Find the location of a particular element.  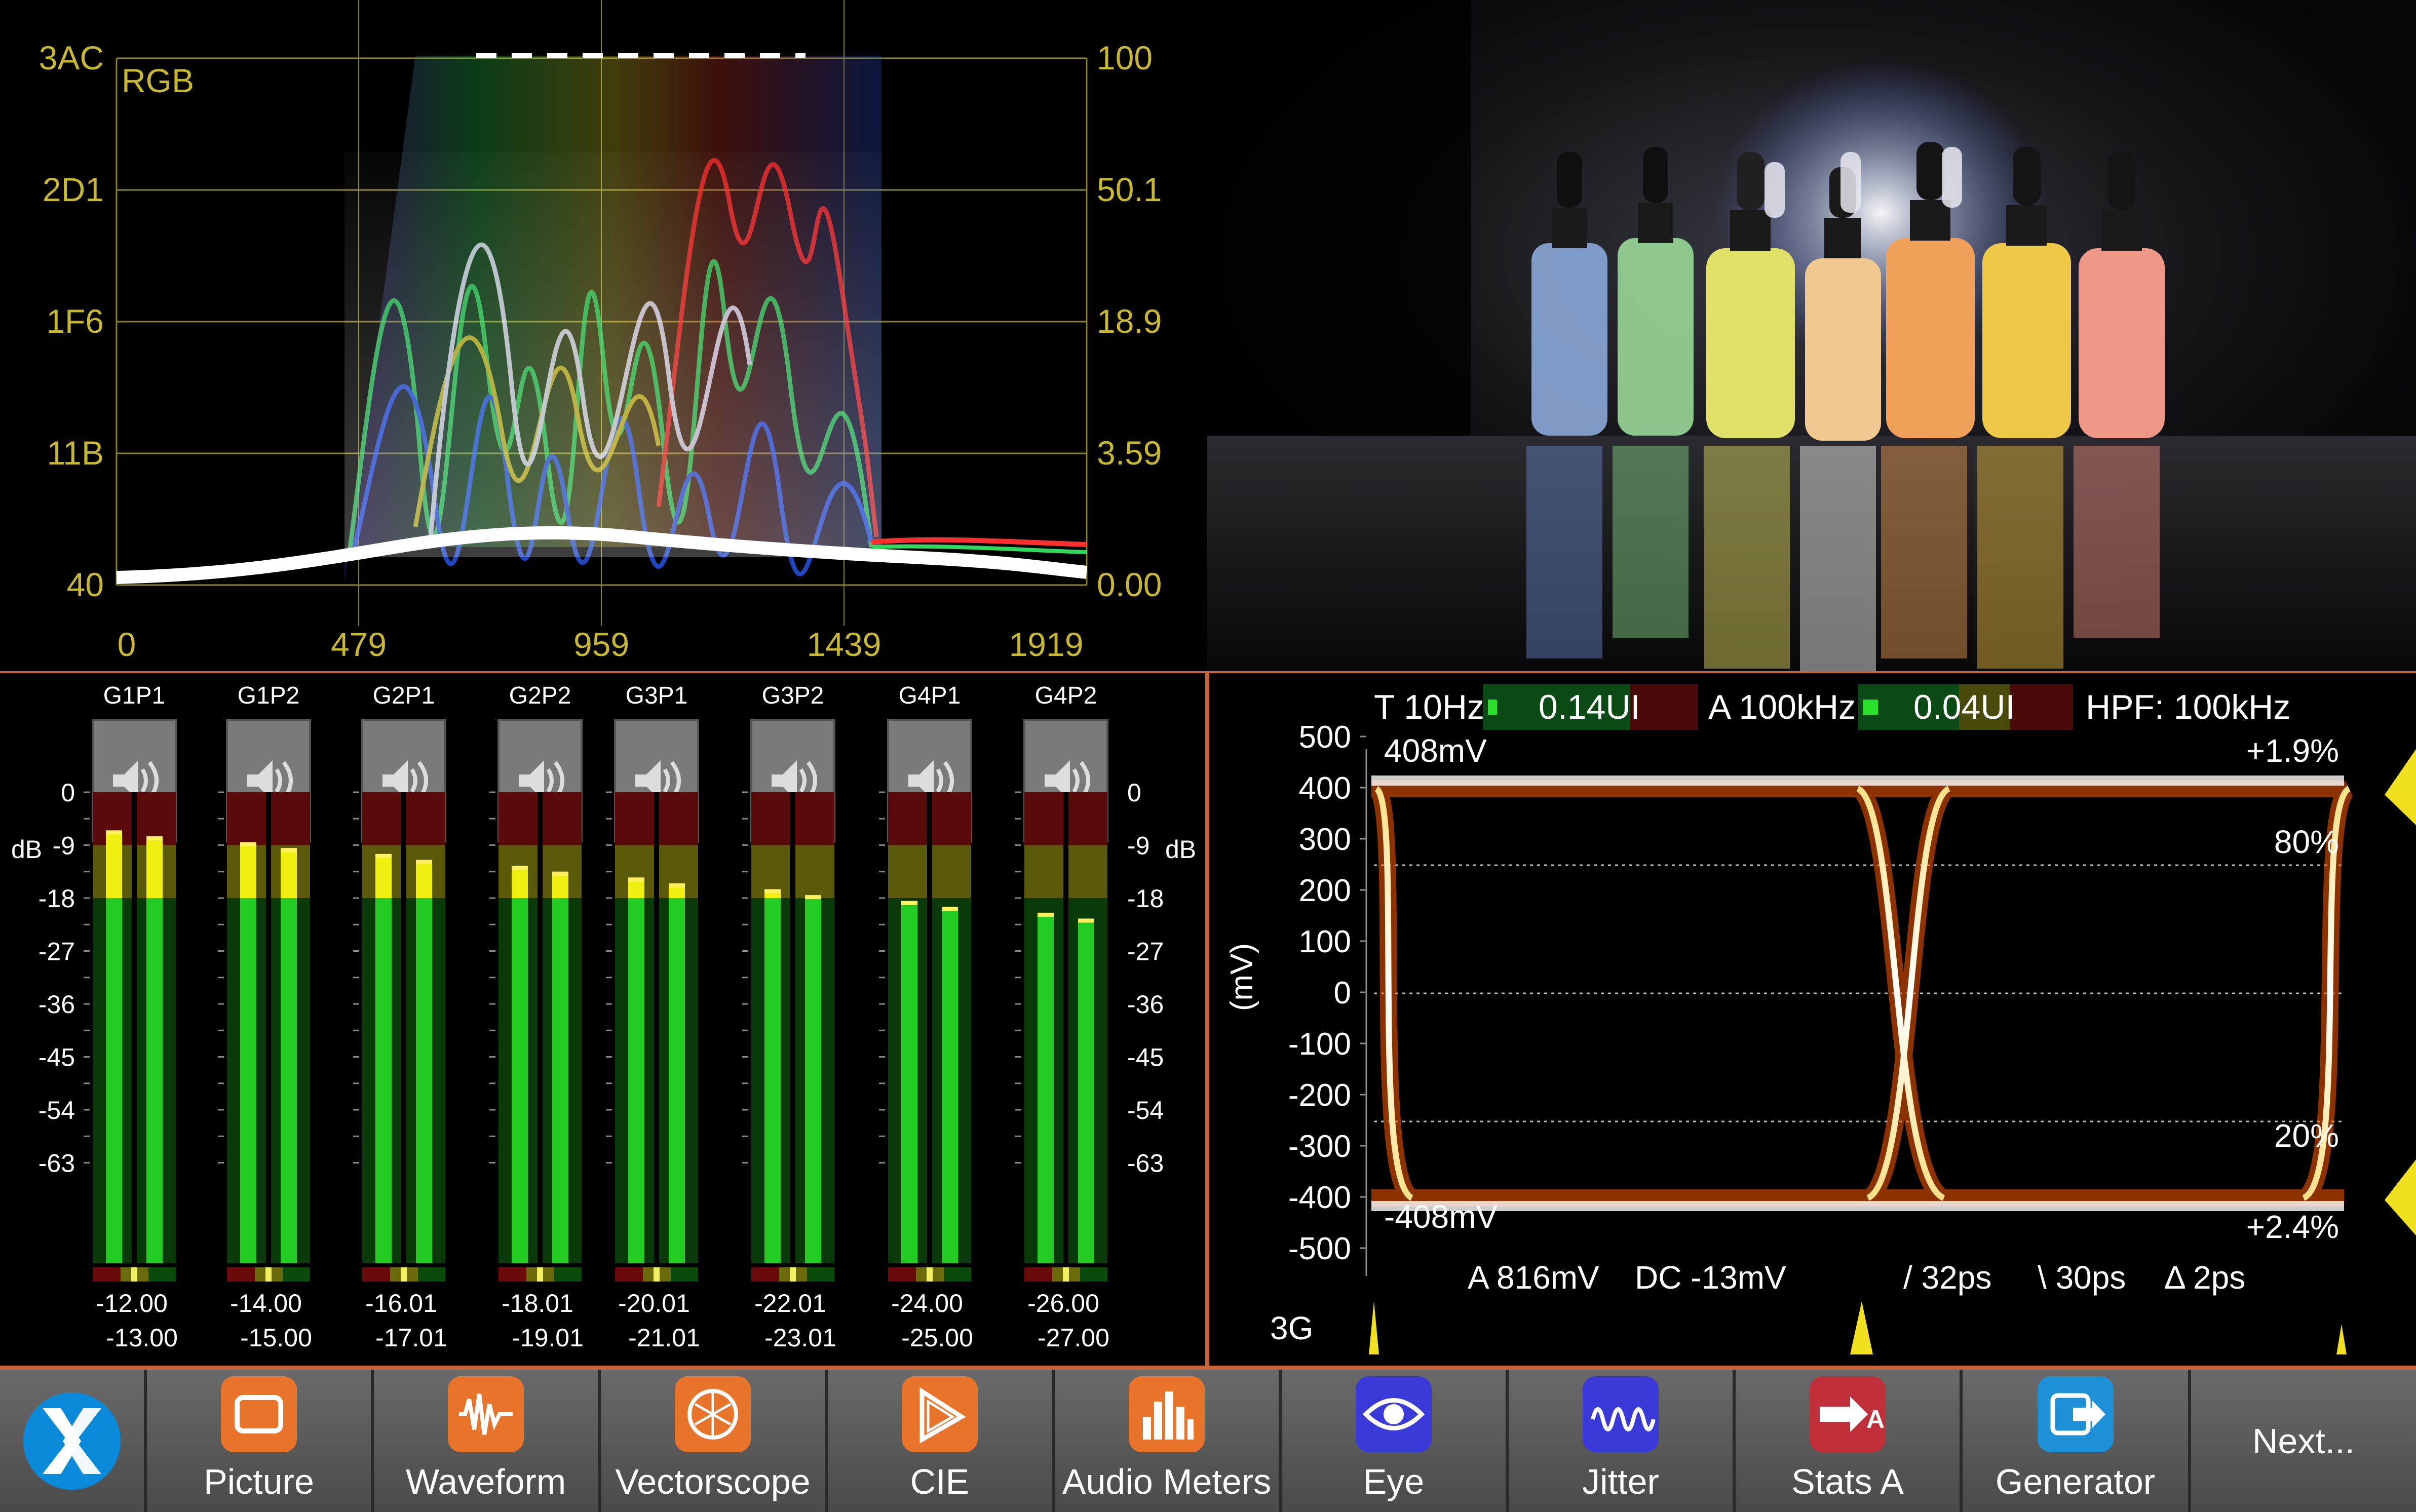

wf-left-label-3: 11B is located at coordinates (75, 453).